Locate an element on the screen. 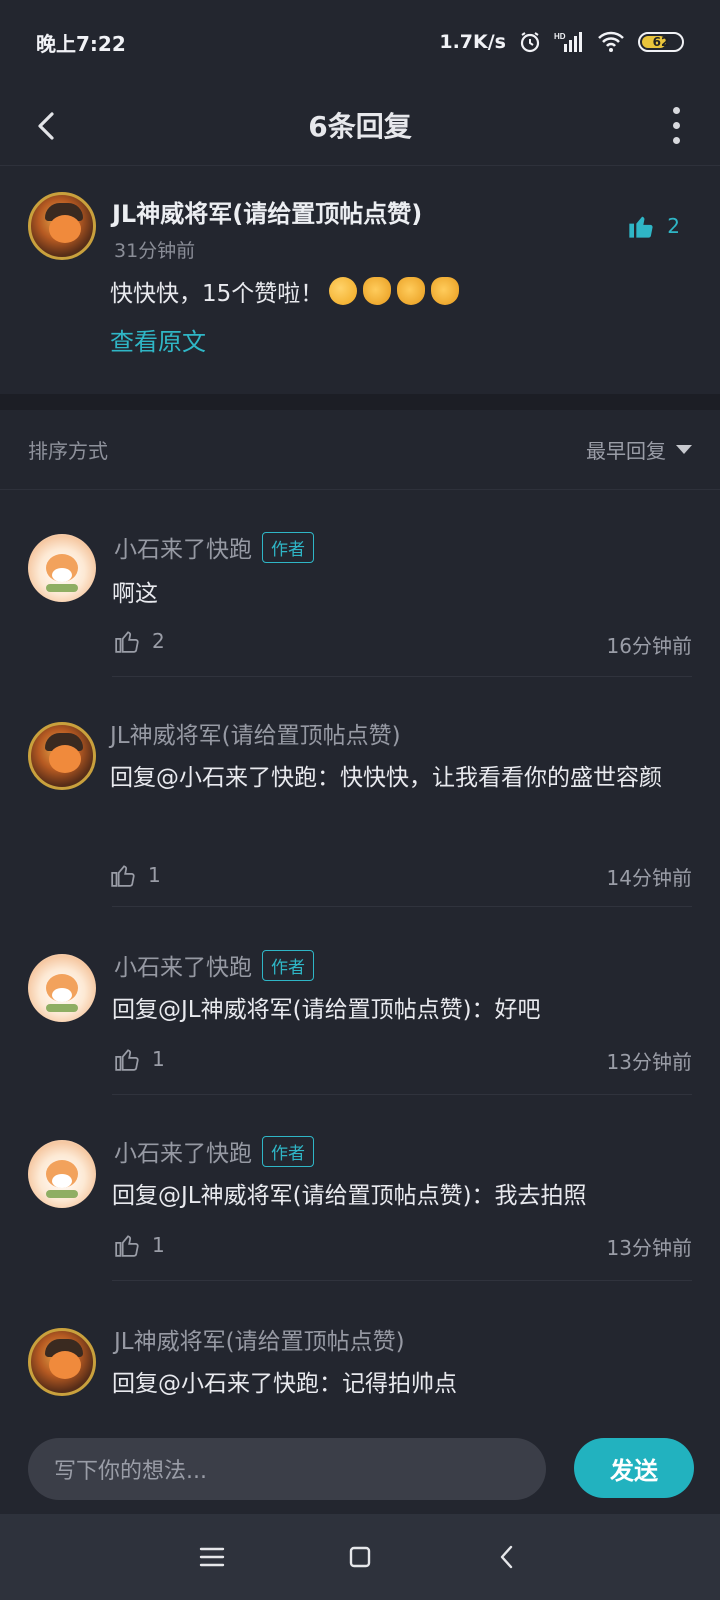  original-post: JL神威将军(请给置顶帖点赞) 31分钟前 快快快，15个赞啦！ 查看原文 2 is located at coordinates (360, 280).